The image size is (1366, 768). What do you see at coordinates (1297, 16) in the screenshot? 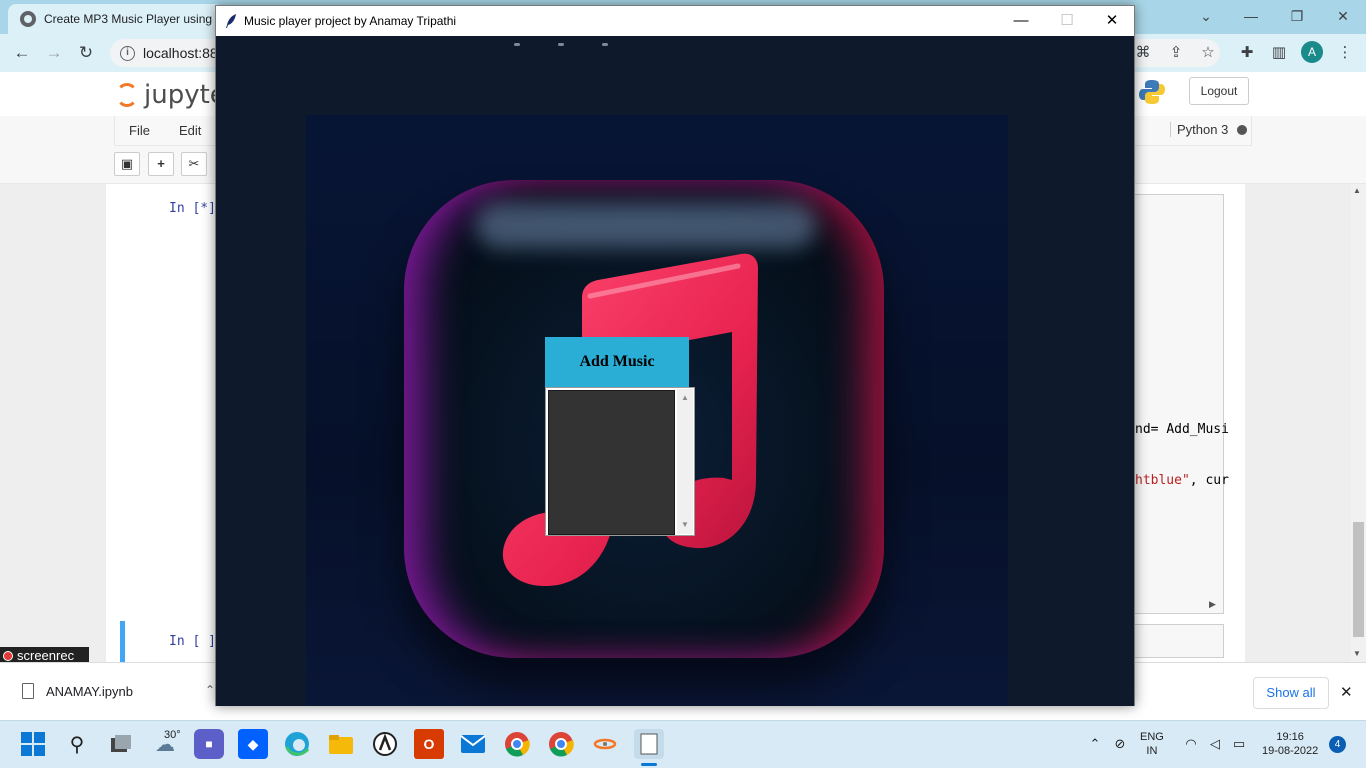
I see `browser-restore-button: ❐` at bounding box center [1297, 16].